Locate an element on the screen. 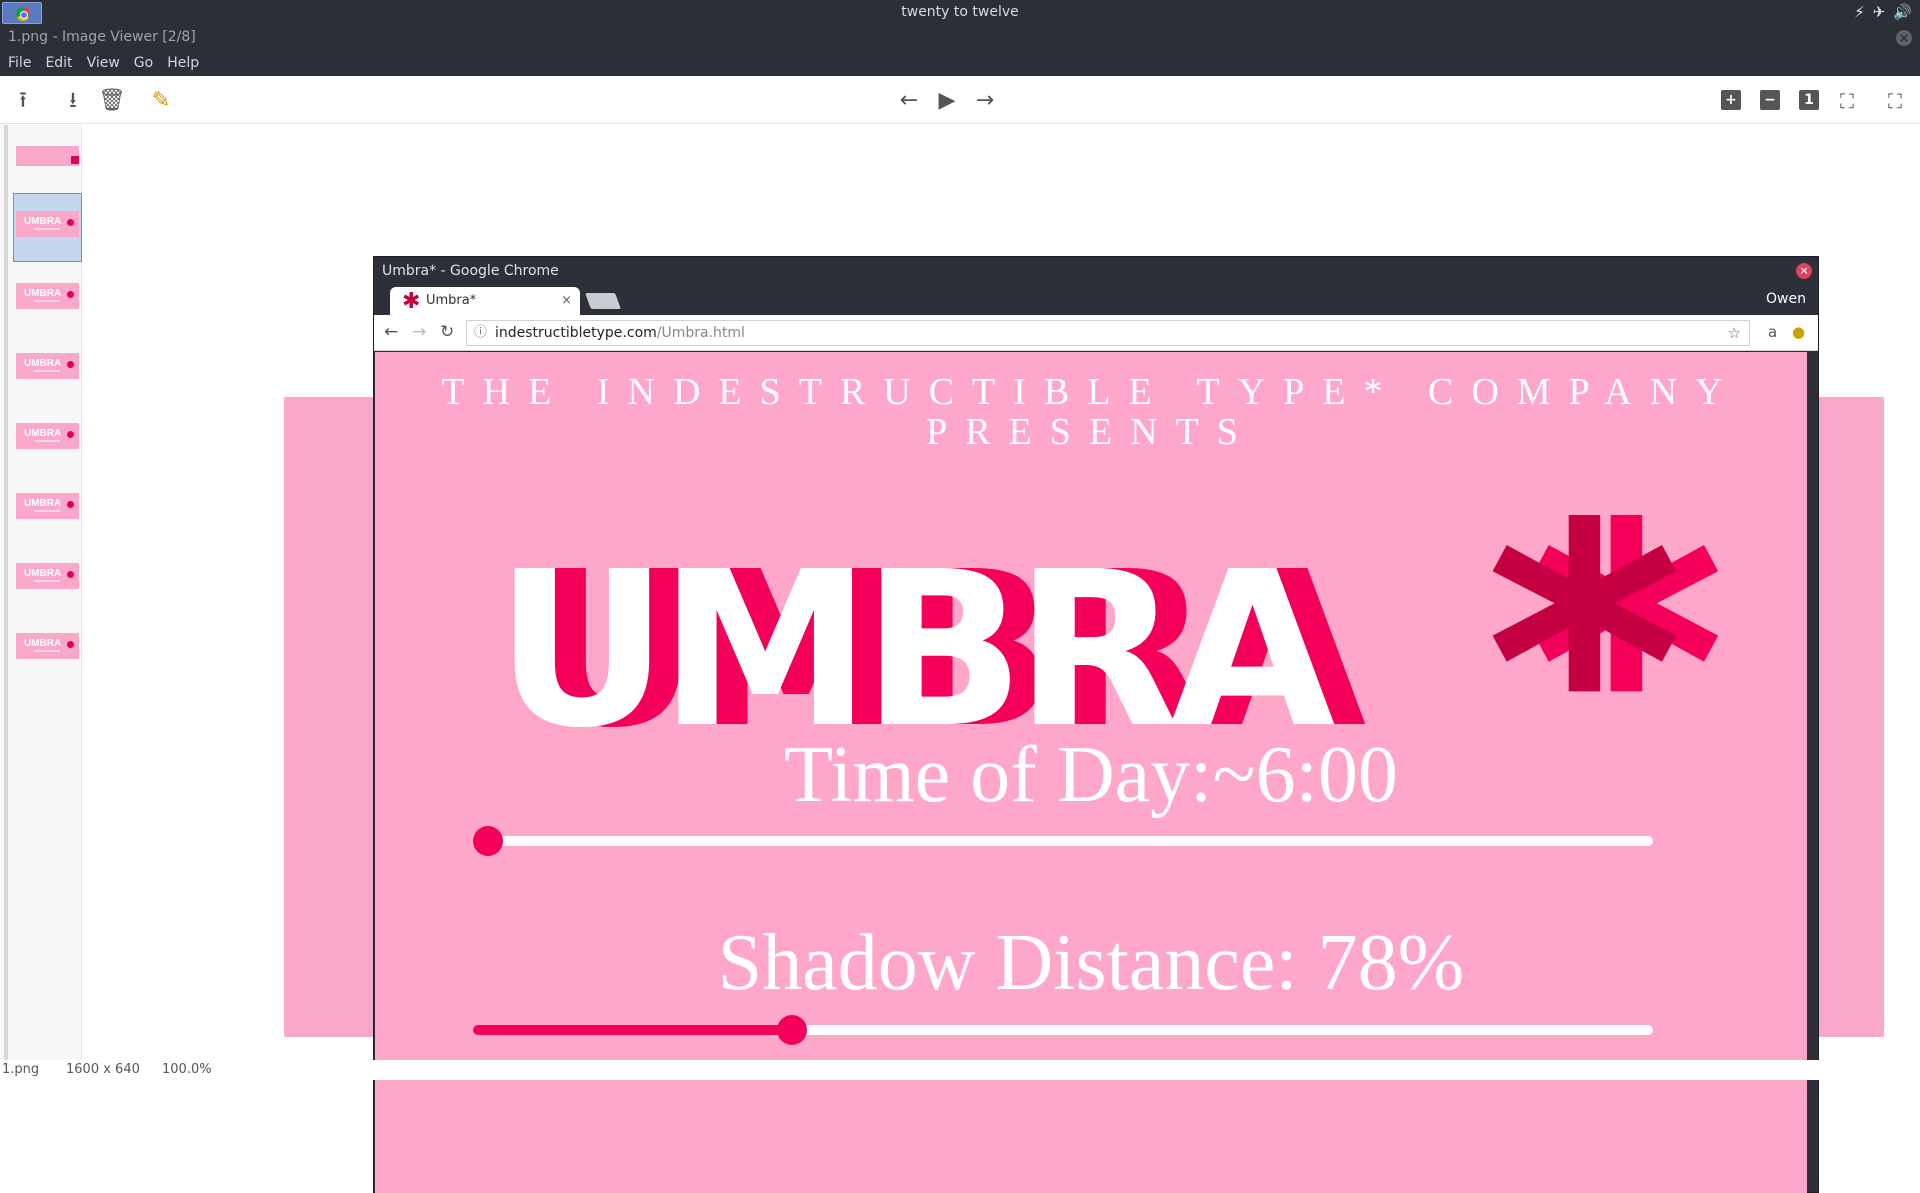 The width and height of the screenshot is (1920, 1193). actual-size-icon: 1 is located at coordinates (1809, 100).